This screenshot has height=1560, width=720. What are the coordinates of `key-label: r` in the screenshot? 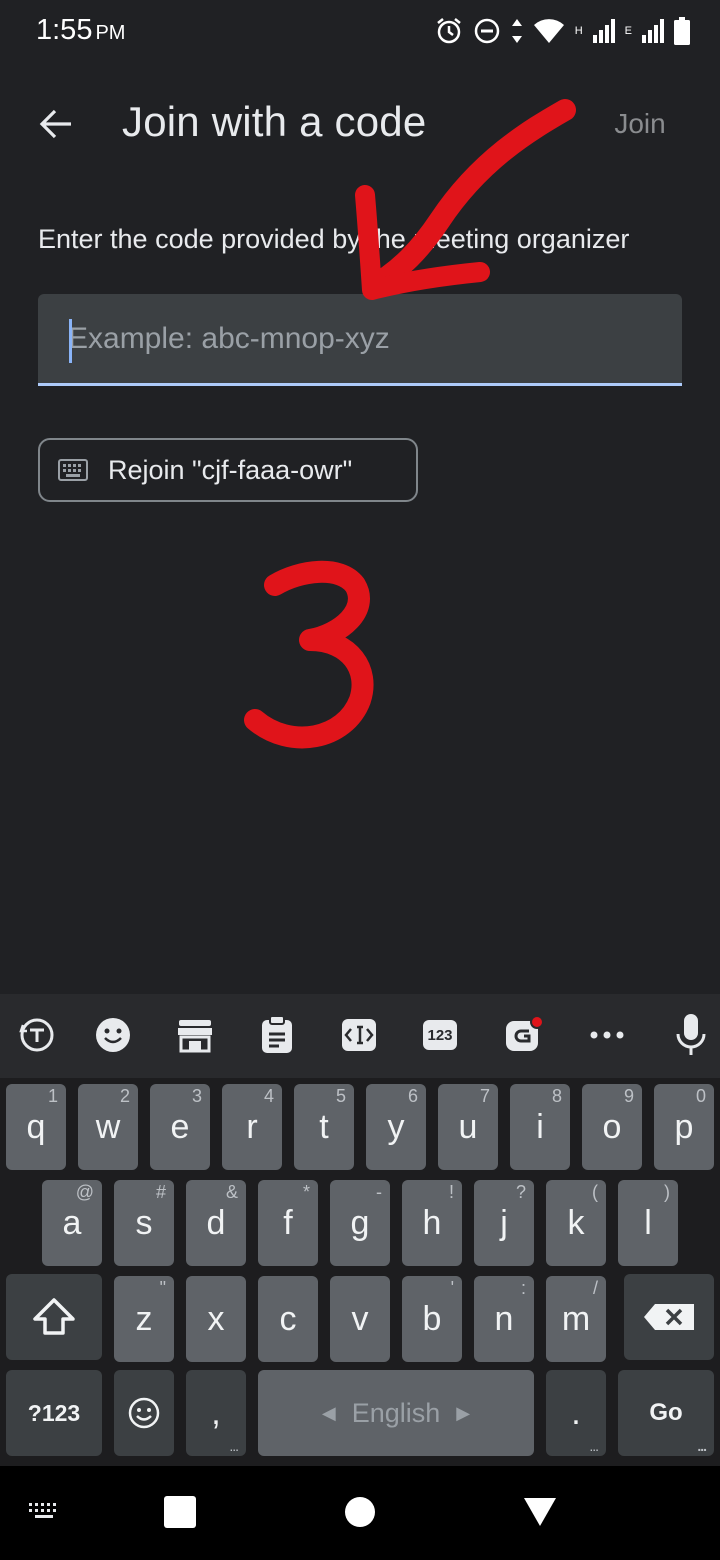 It's located at (252, 1126).